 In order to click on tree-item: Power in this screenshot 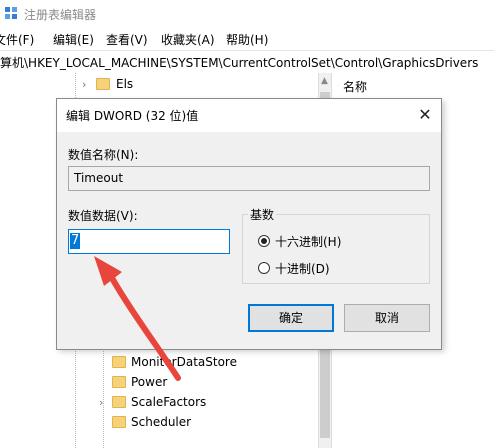, I will do `click(159, 383)`.